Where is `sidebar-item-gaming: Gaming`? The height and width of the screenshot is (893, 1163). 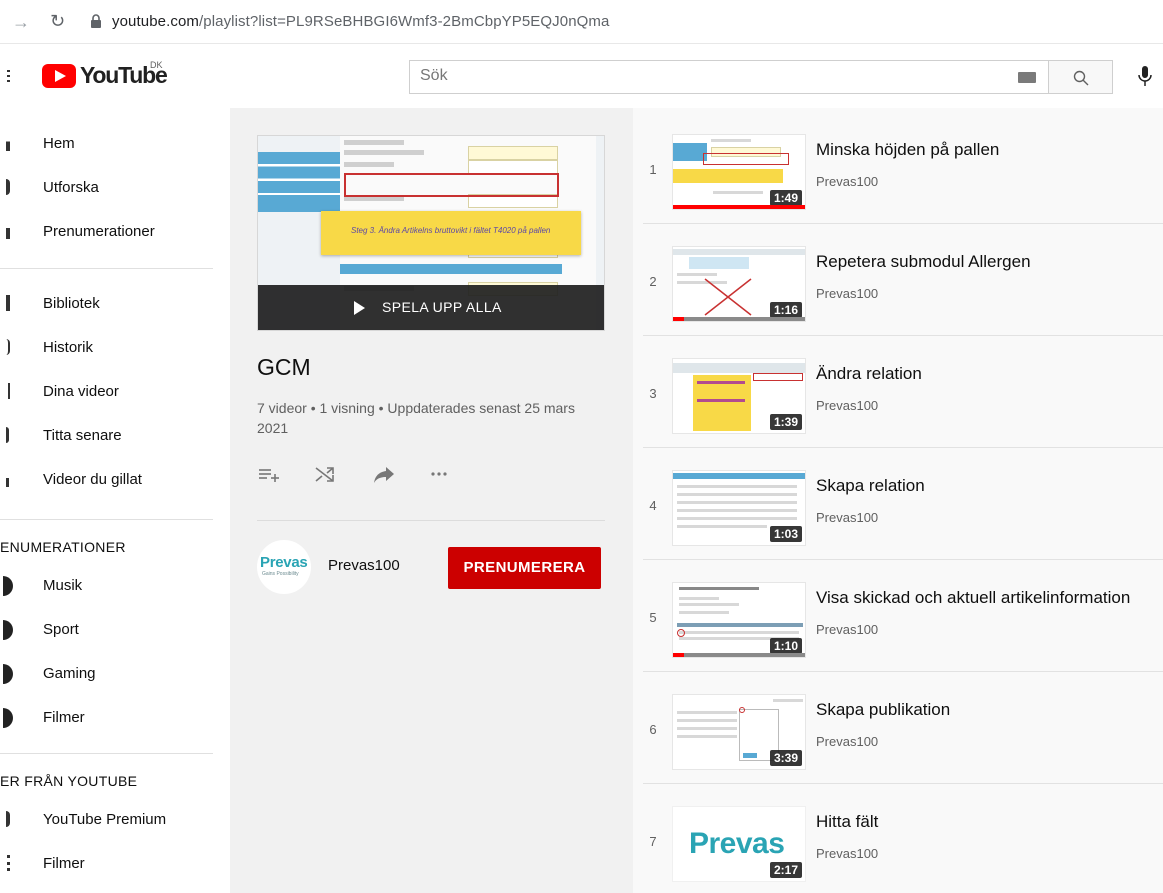
sidebar-item-gaming: Gaming is located at coordinates (115, 674).